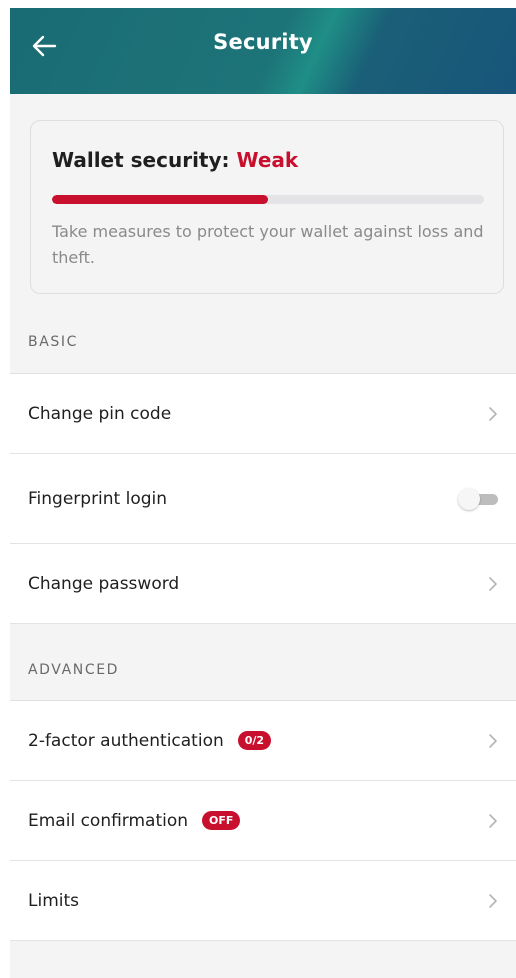 The width and height of the screenshot is (516, 978). I want to click on change-password-label: Change password, so click(104, 583).